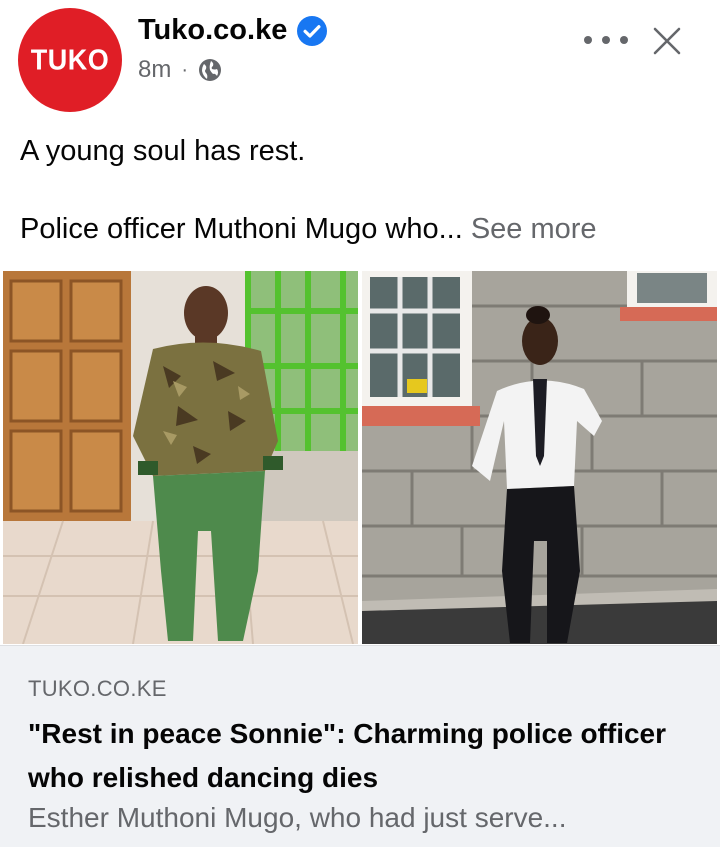 This screenshot has height=847, width=720. What do you see at coordinates (534, 229) in the screenshot?
I see `see-more-link: See more` at bounding box center [534, 229].